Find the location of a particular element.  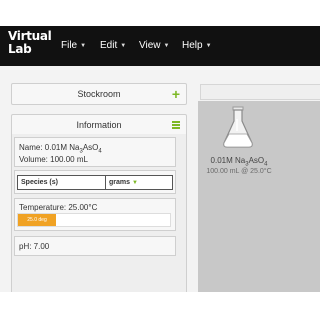

logo-line-2: Lab is located at coordinates (20, 49).